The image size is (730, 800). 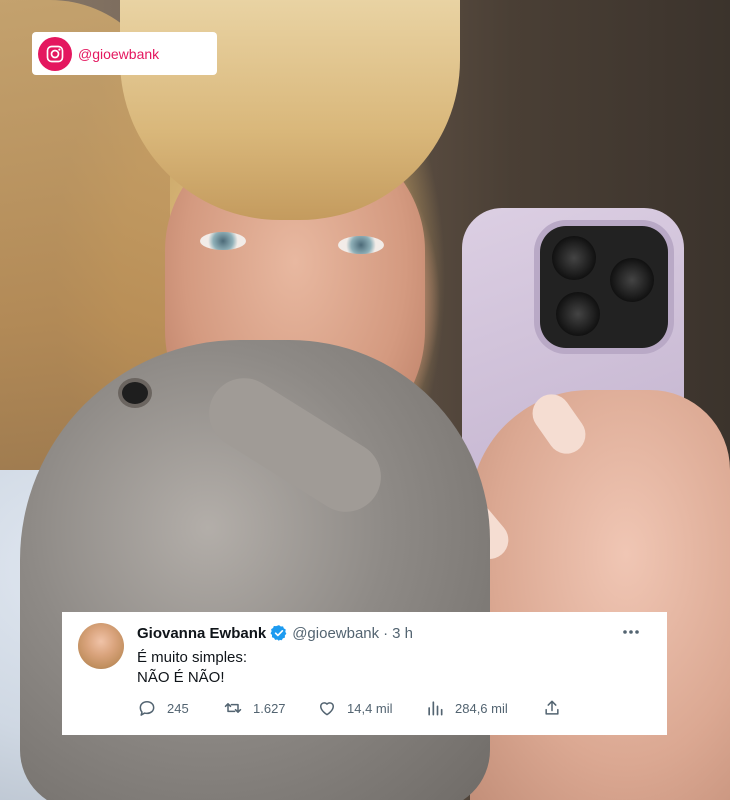 What do you see at coordinates (201, 633) in the screenshot?
I see `display-name: Giovanna Ewbank` at bounding box center [201, 633].